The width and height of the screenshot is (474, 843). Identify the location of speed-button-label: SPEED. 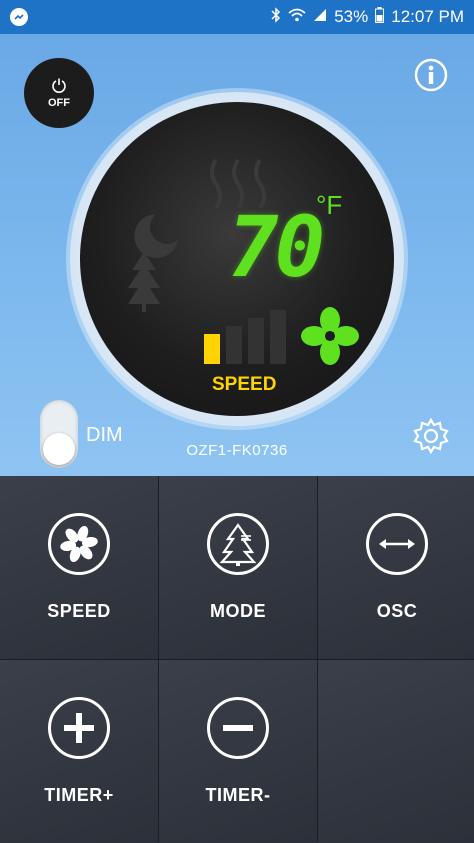
(79, 611).